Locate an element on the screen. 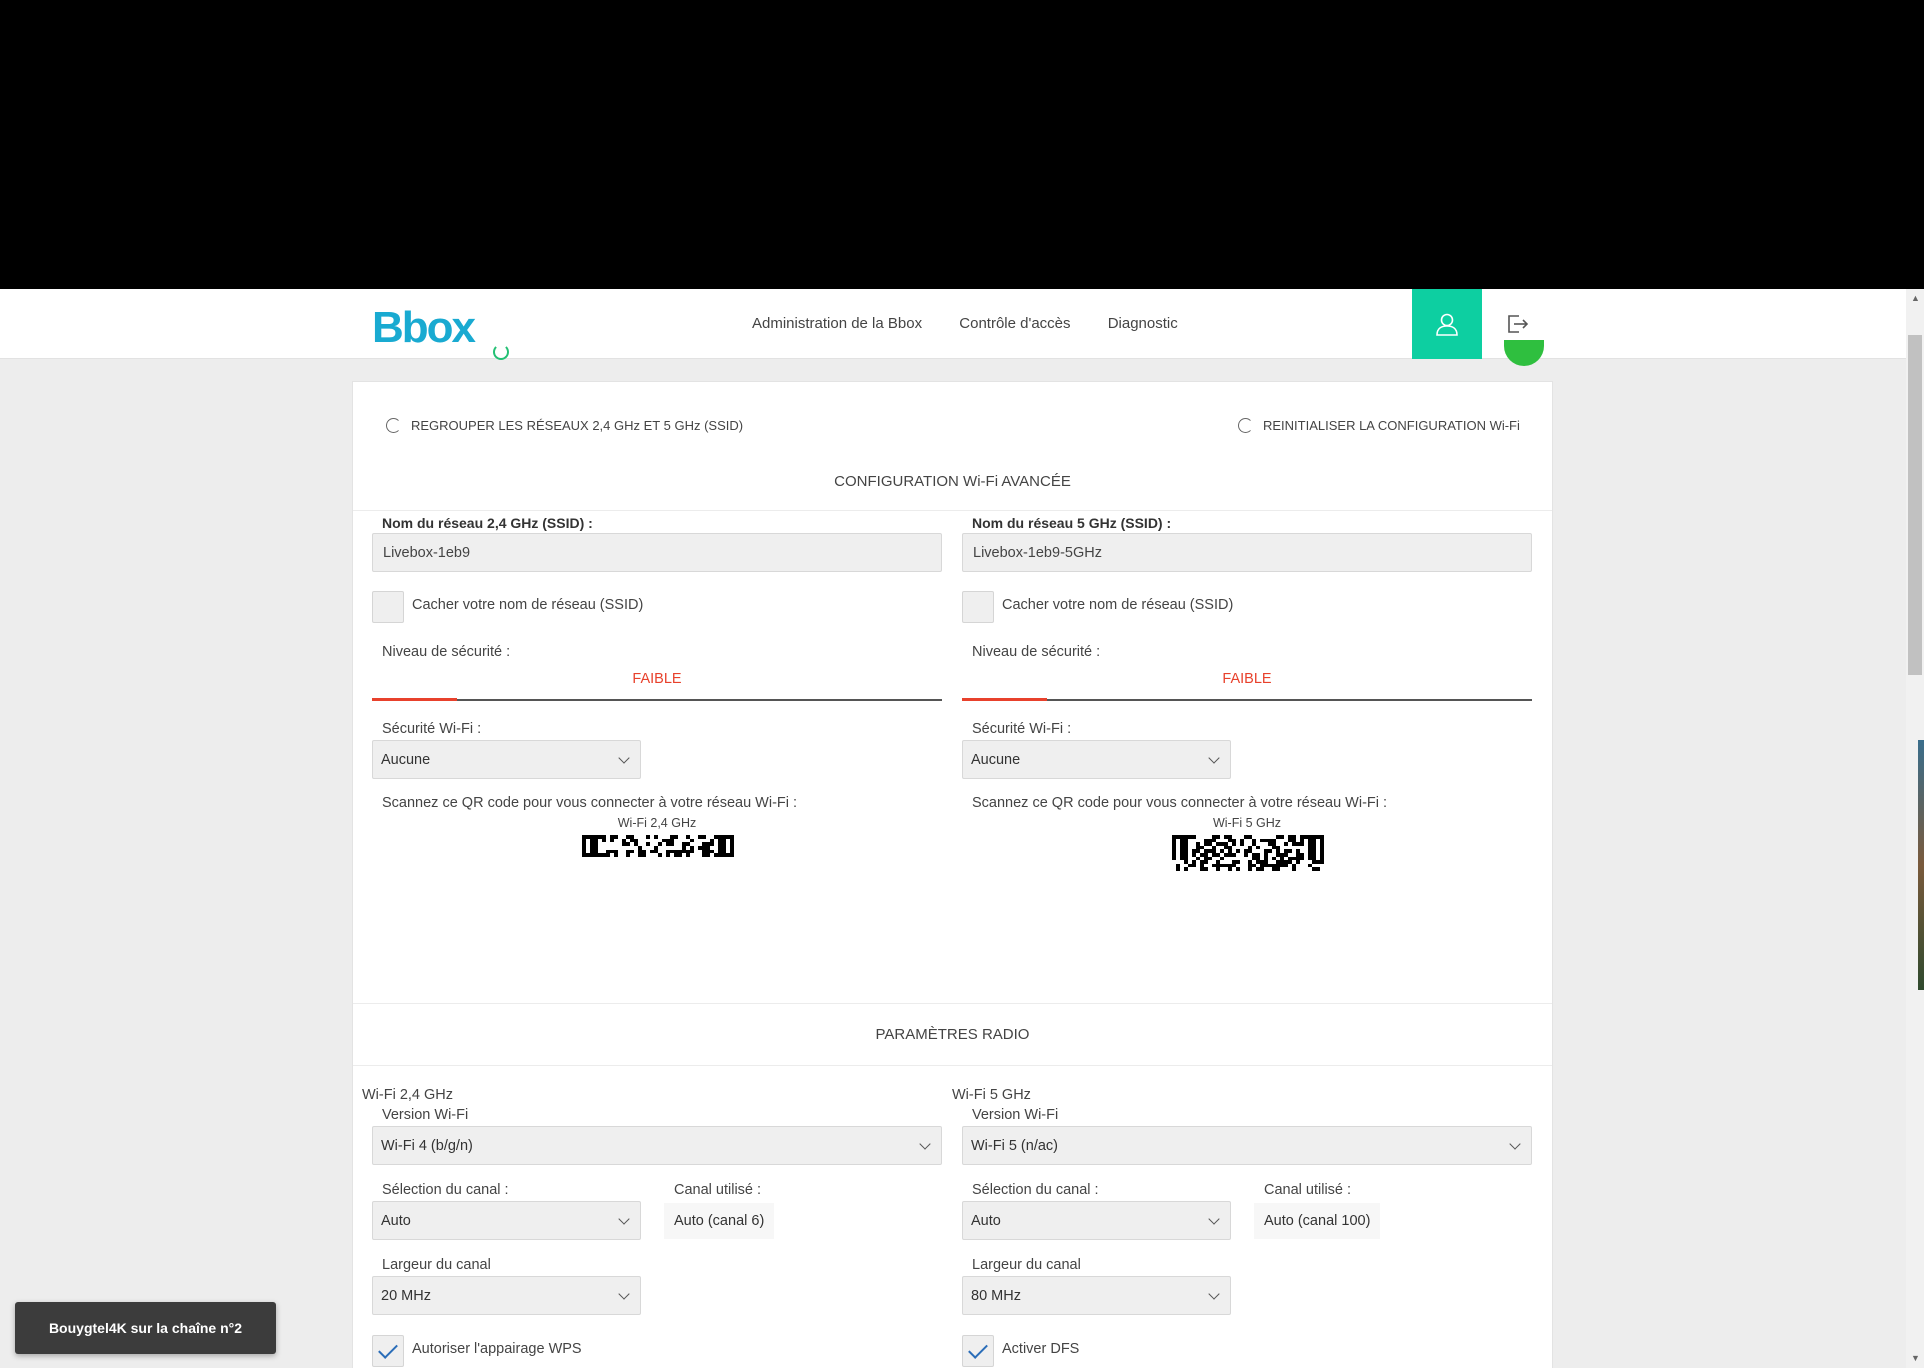 The width and height of the screenshot is (1924, 1368). channel-sel-5-label: Sélection du canal : is located at coordinates (1035, 1190).